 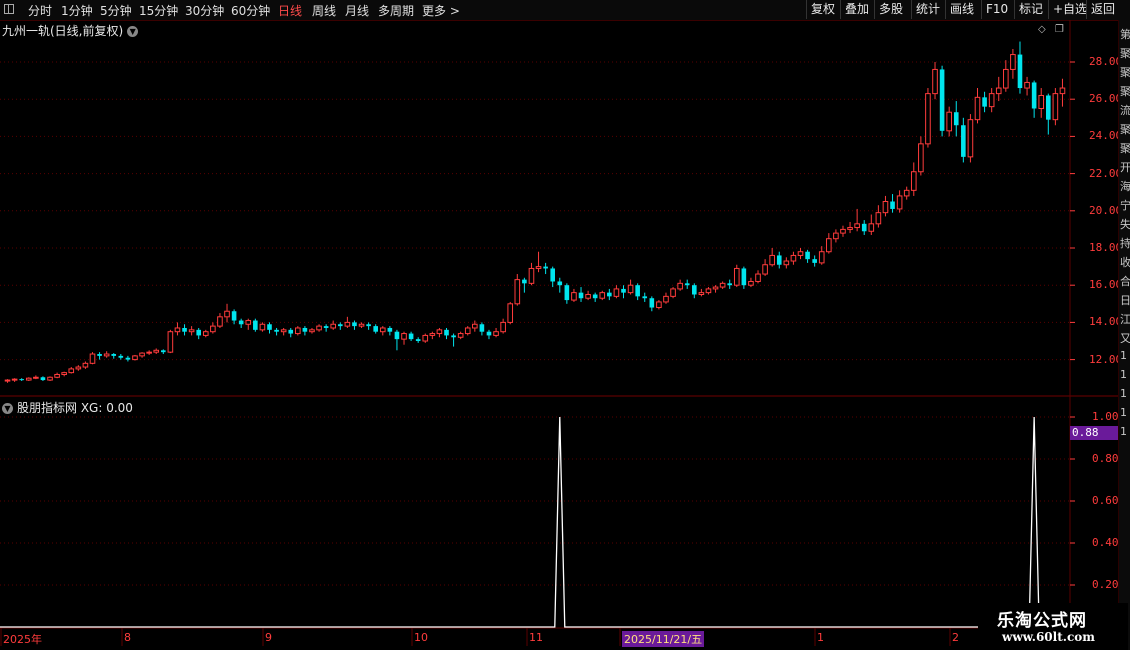 What do you see at coordinates (955, 637) in the screenshot?
I see `date-label: 2` at bounding box center [955, 637].